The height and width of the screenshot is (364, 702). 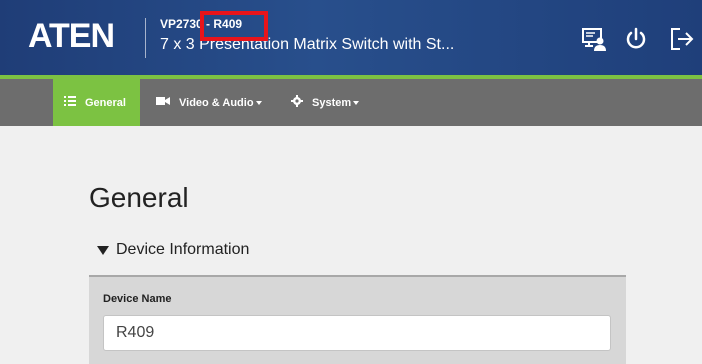 I want to click on aten-logo: ATEN, so click(x=71, y=36).